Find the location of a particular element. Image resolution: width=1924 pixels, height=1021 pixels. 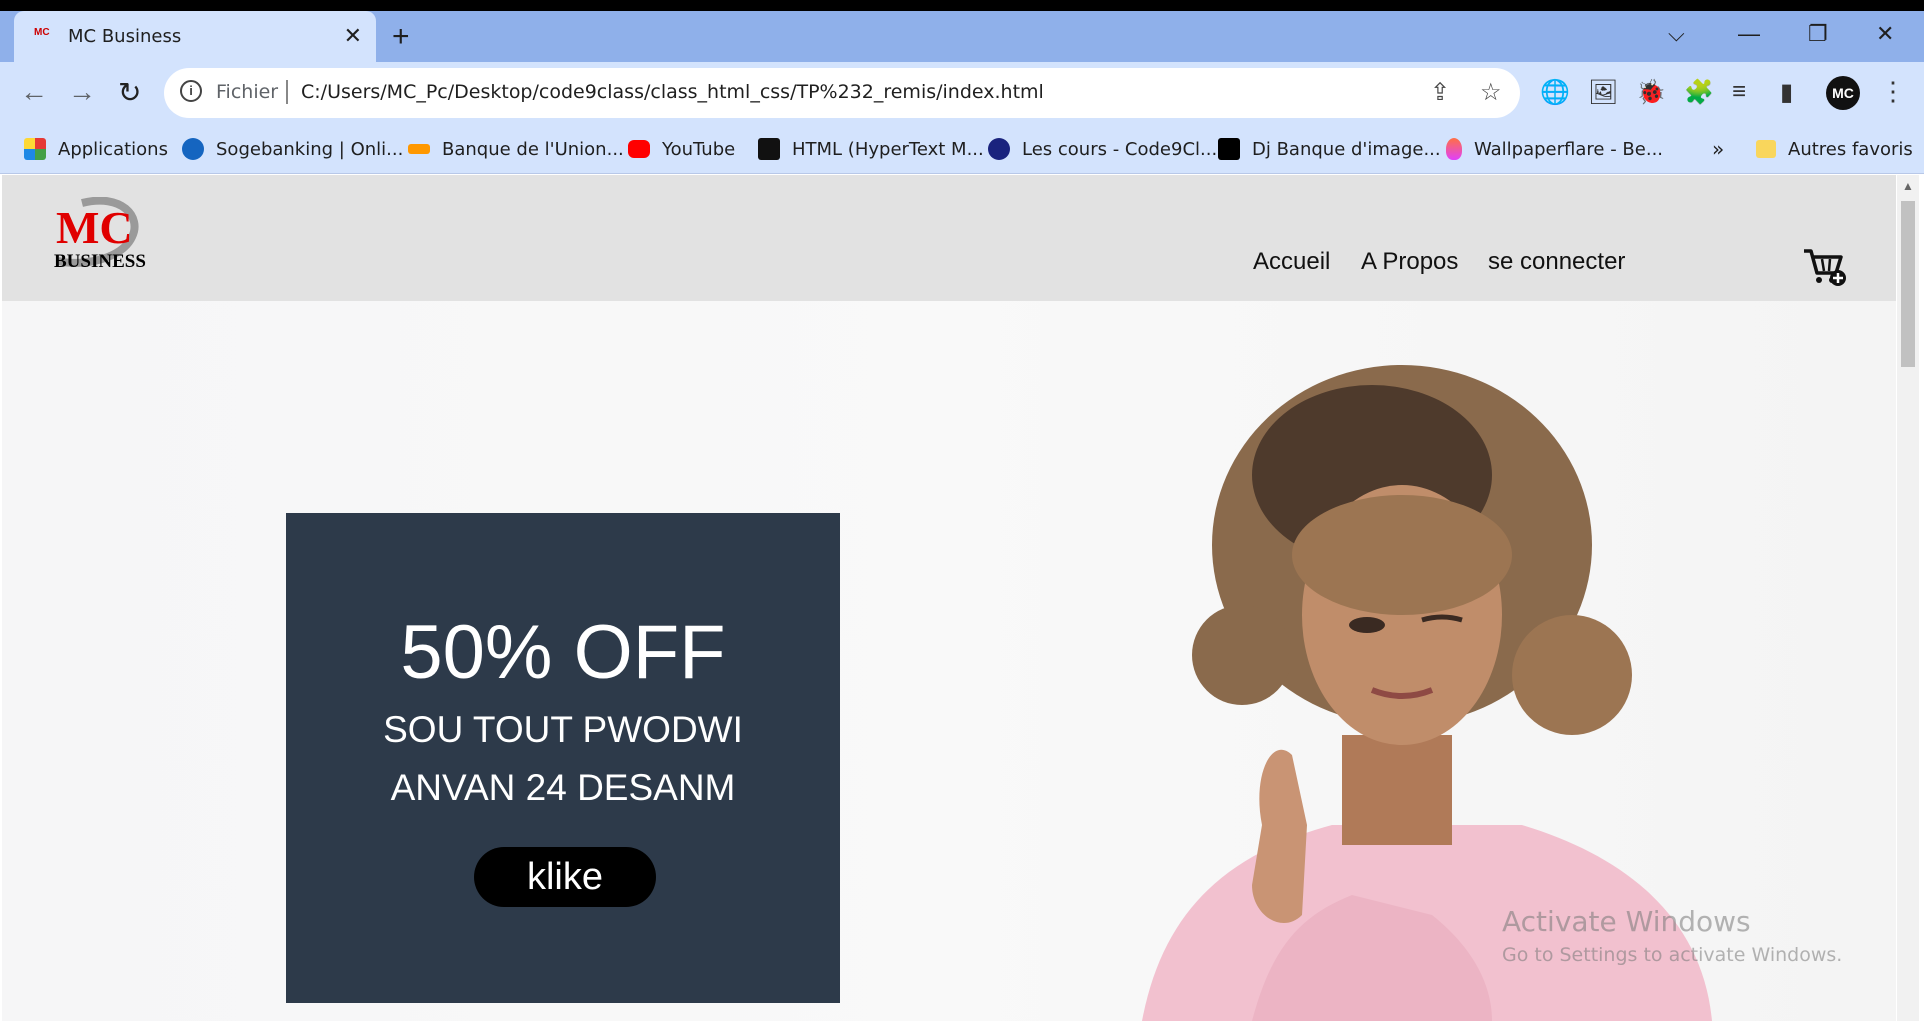

promo-klike-button: klike is located at coordinates (565, 877).